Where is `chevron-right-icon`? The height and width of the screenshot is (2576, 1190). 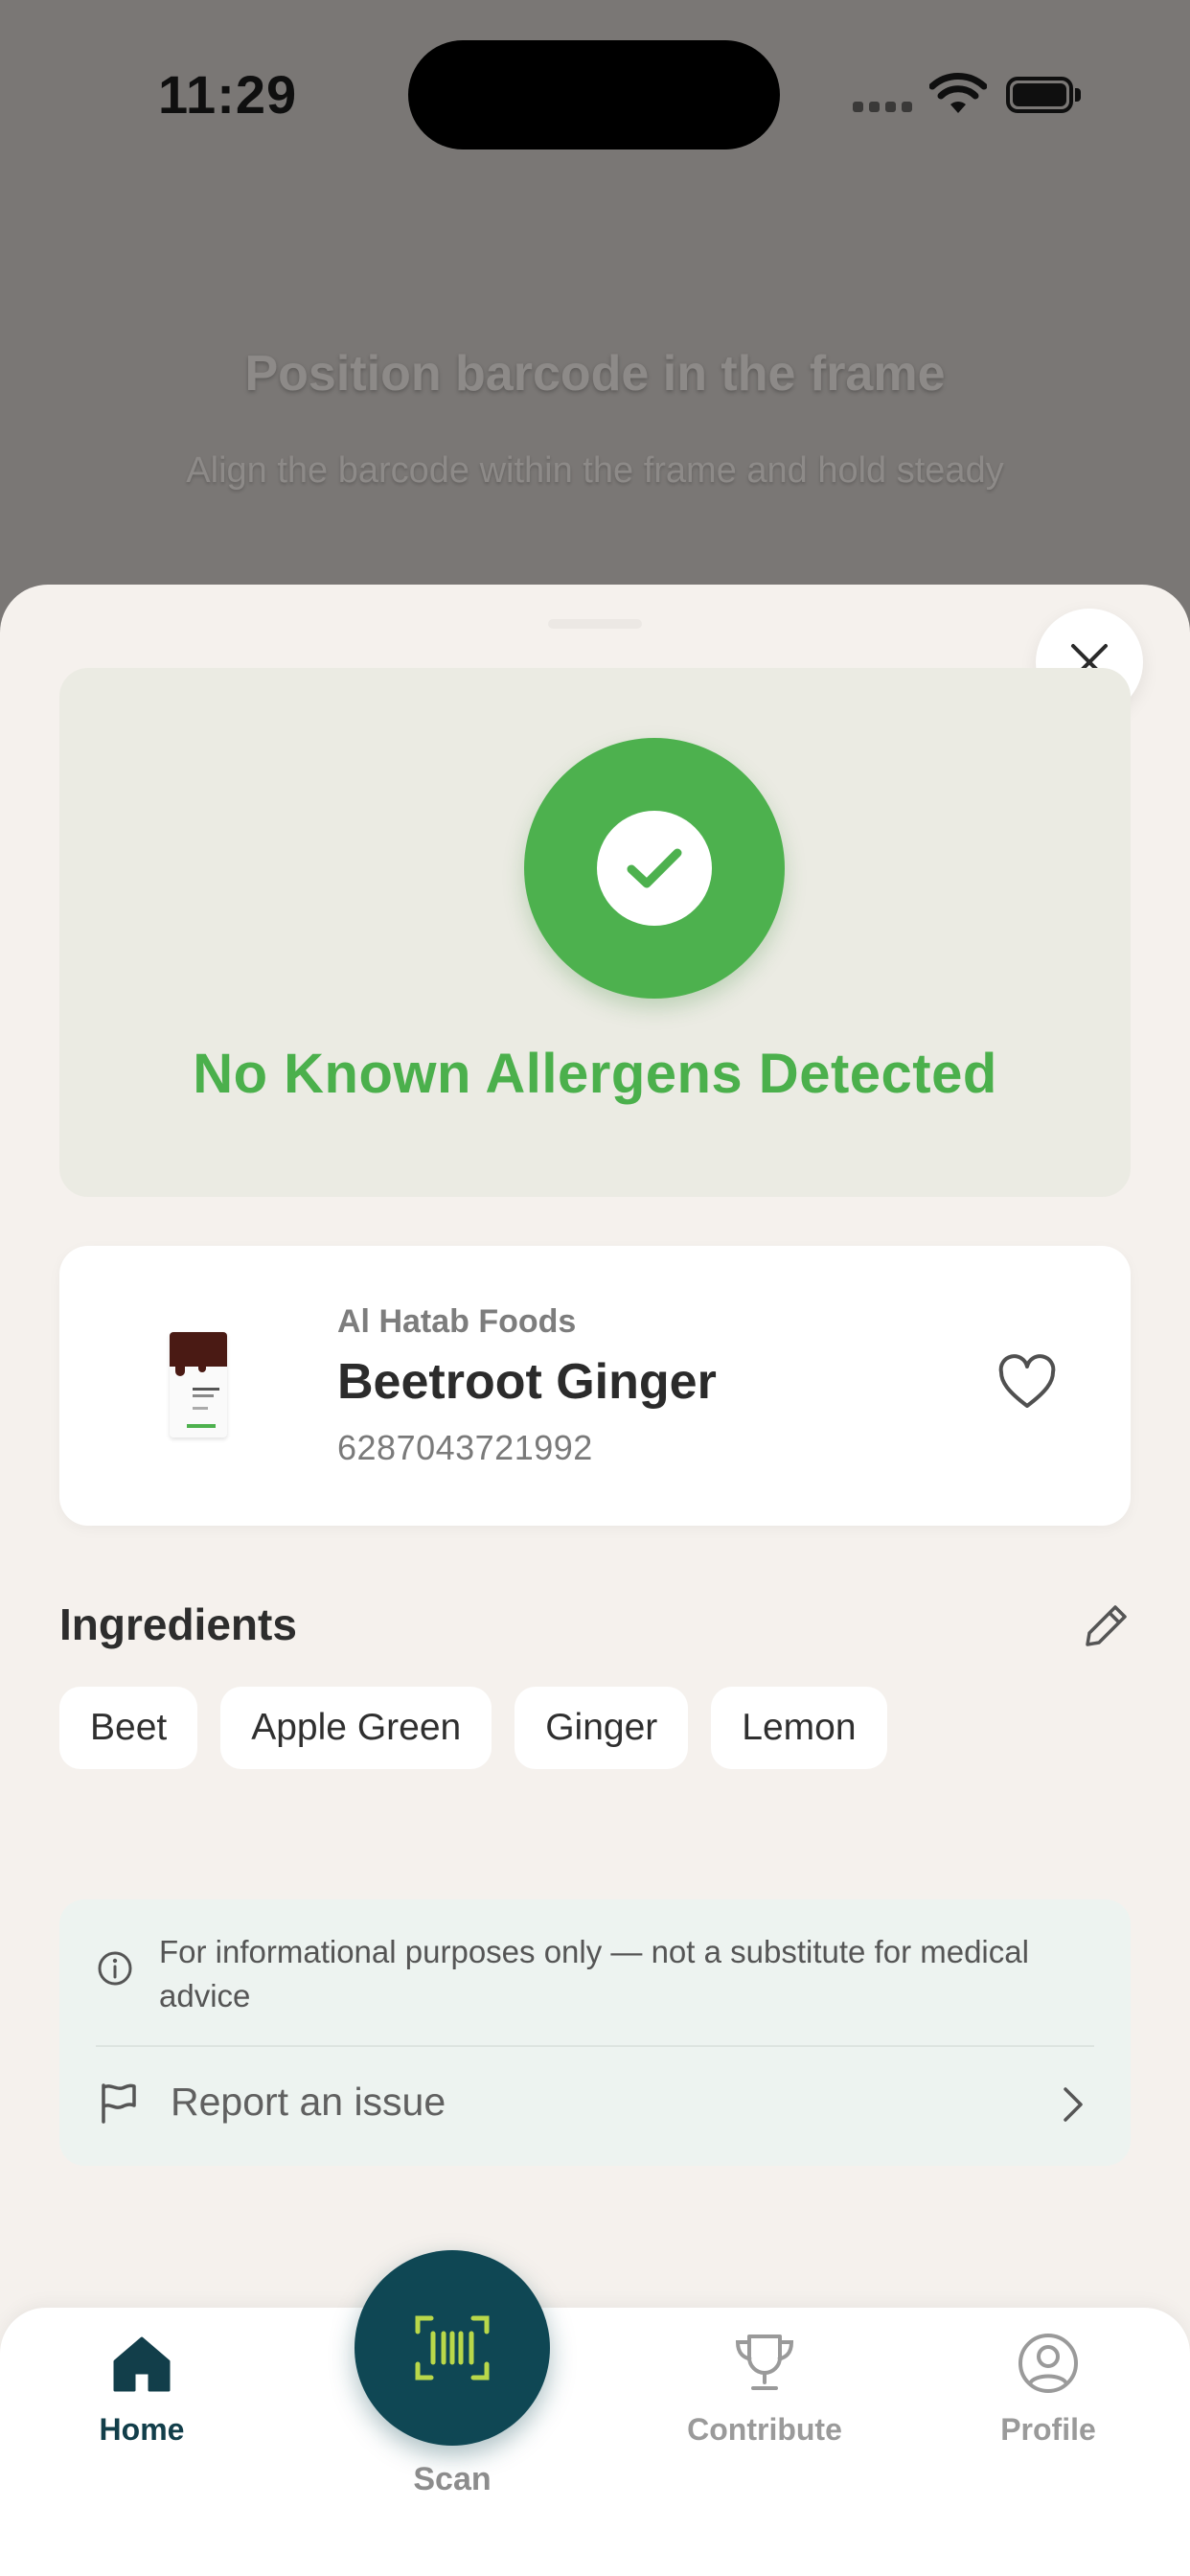 chevron-right-icon is located at coordinates (1073, 2104).